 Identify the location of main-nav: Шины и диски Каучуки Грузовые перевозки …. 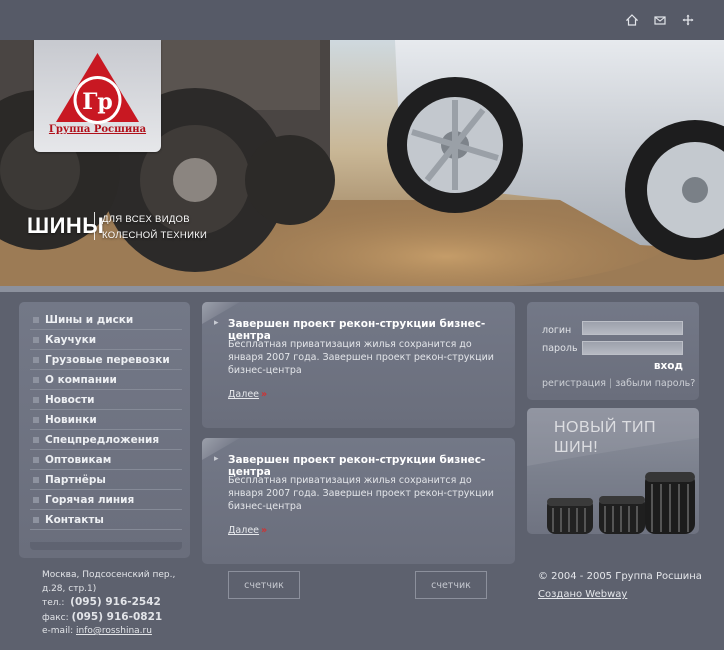
(104, 430).